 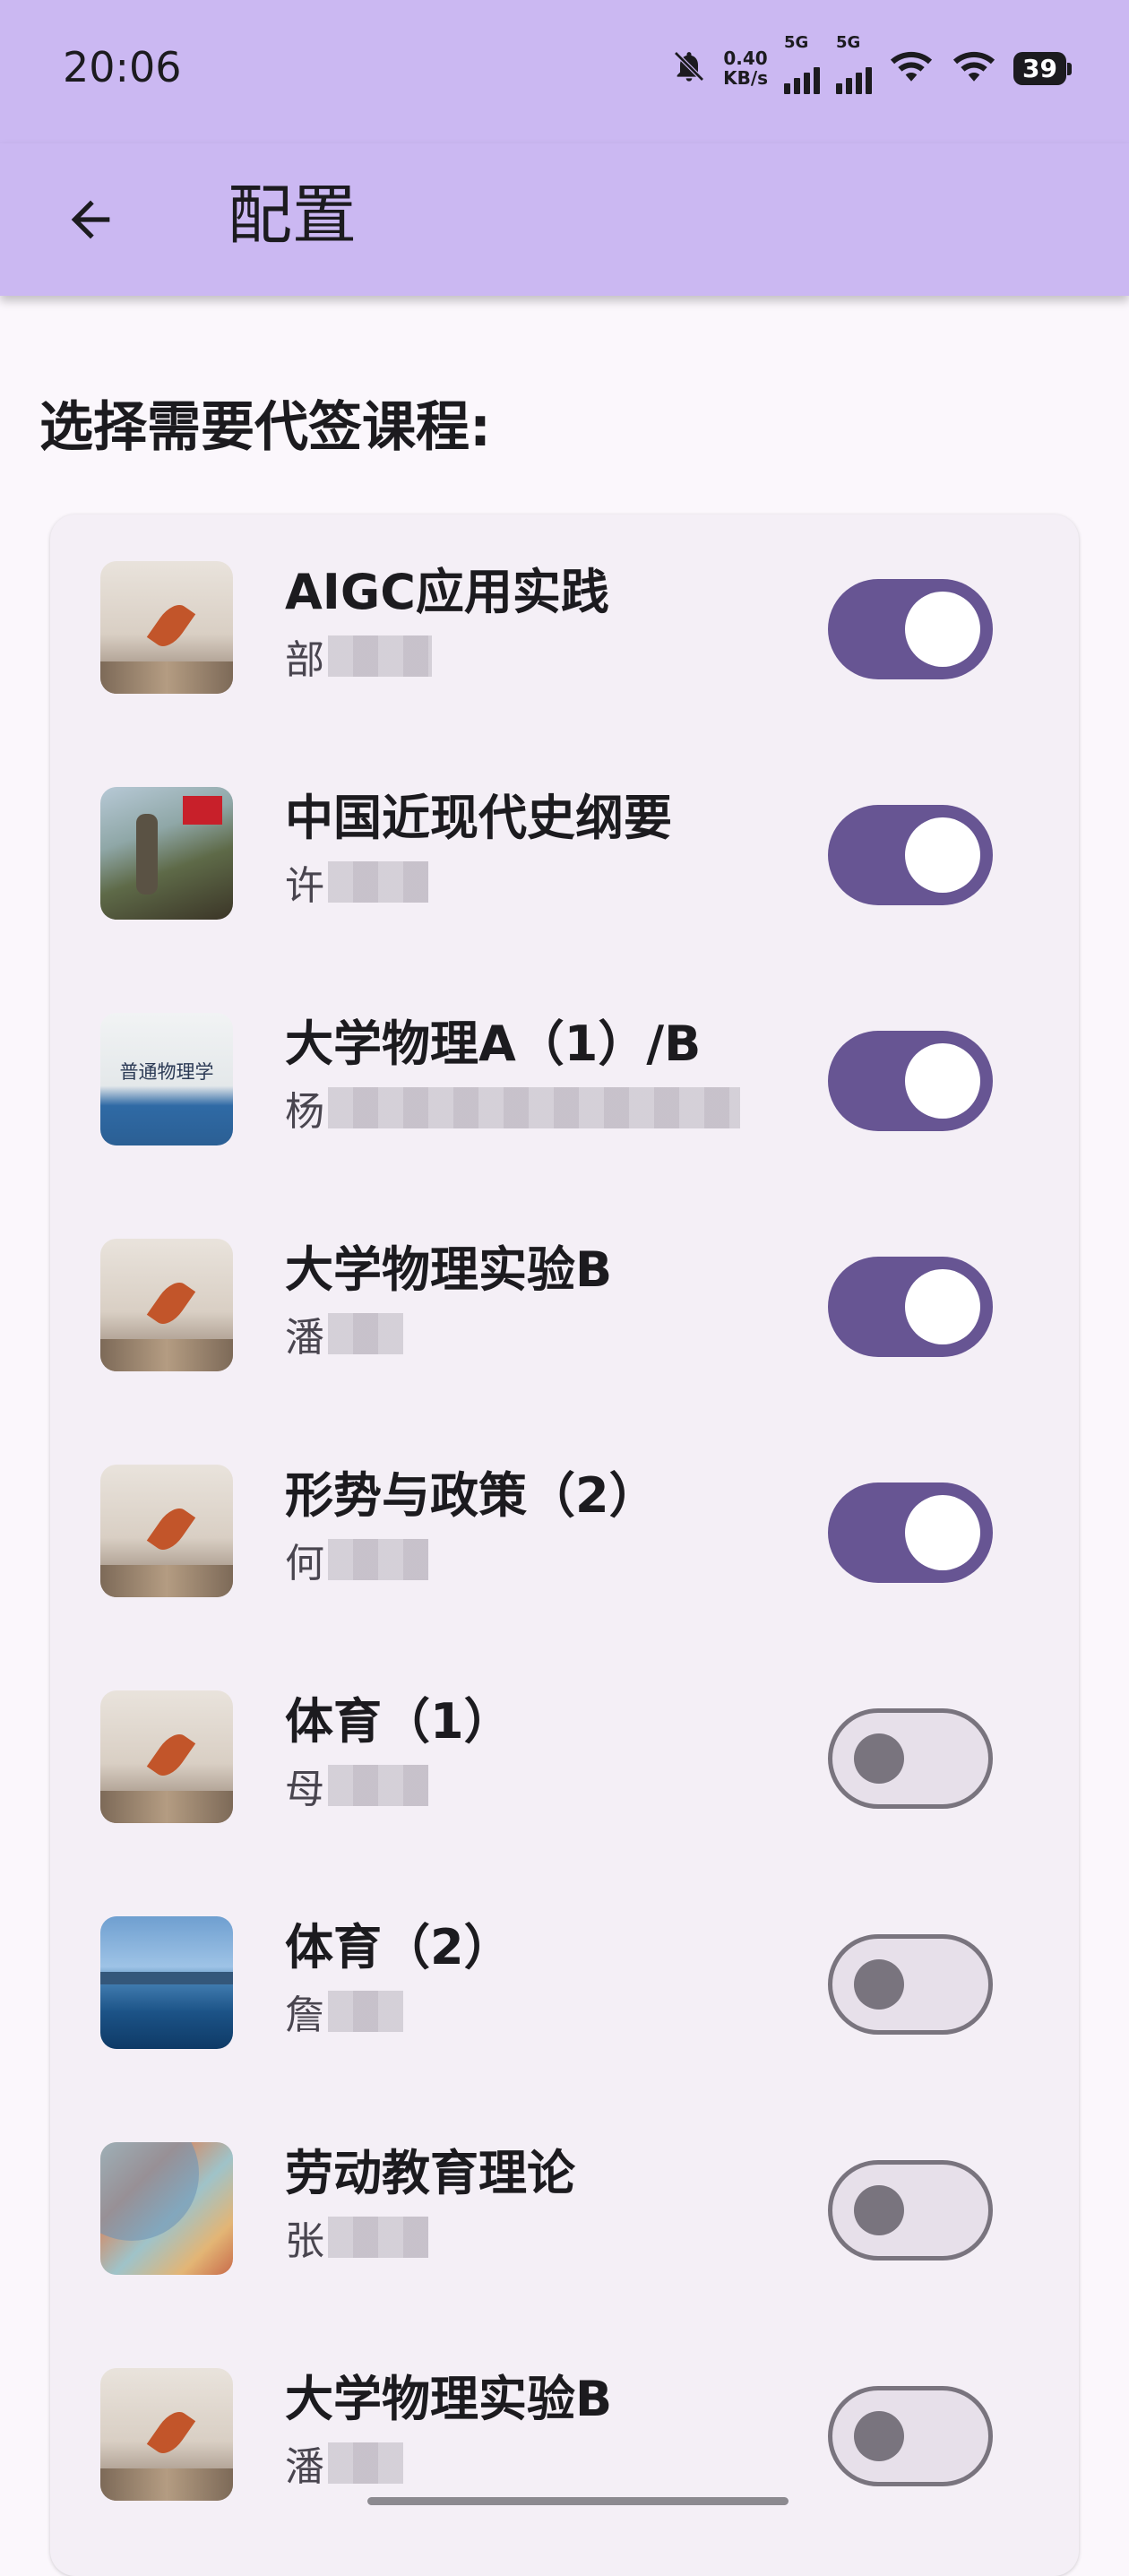 What do you see at coordinates (399, 1721) in the screenshot?
I see `course-name: 体育（1）` at bounding box center [399, 1721].